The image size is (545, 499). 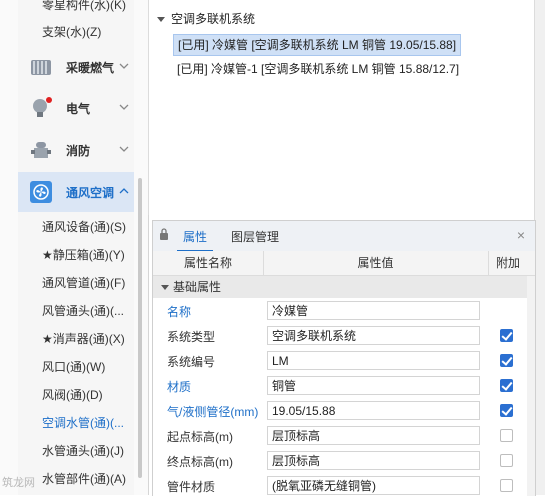 What do you see at coordinates (531, 386) in the screenshot?
I see `properties-scrollbar` at bounding box center [531, 386].